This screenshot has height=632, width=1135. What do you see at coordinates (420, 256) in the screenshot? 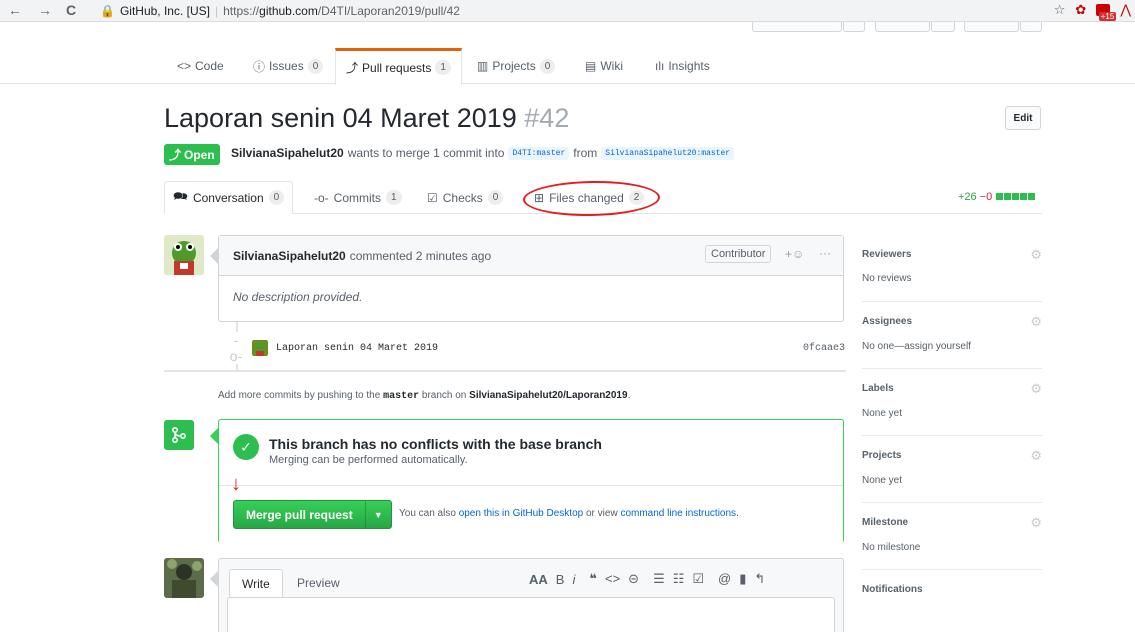
I see `comment-timestamp: commented 2 minutes ago` at bounding box center [420, 256].